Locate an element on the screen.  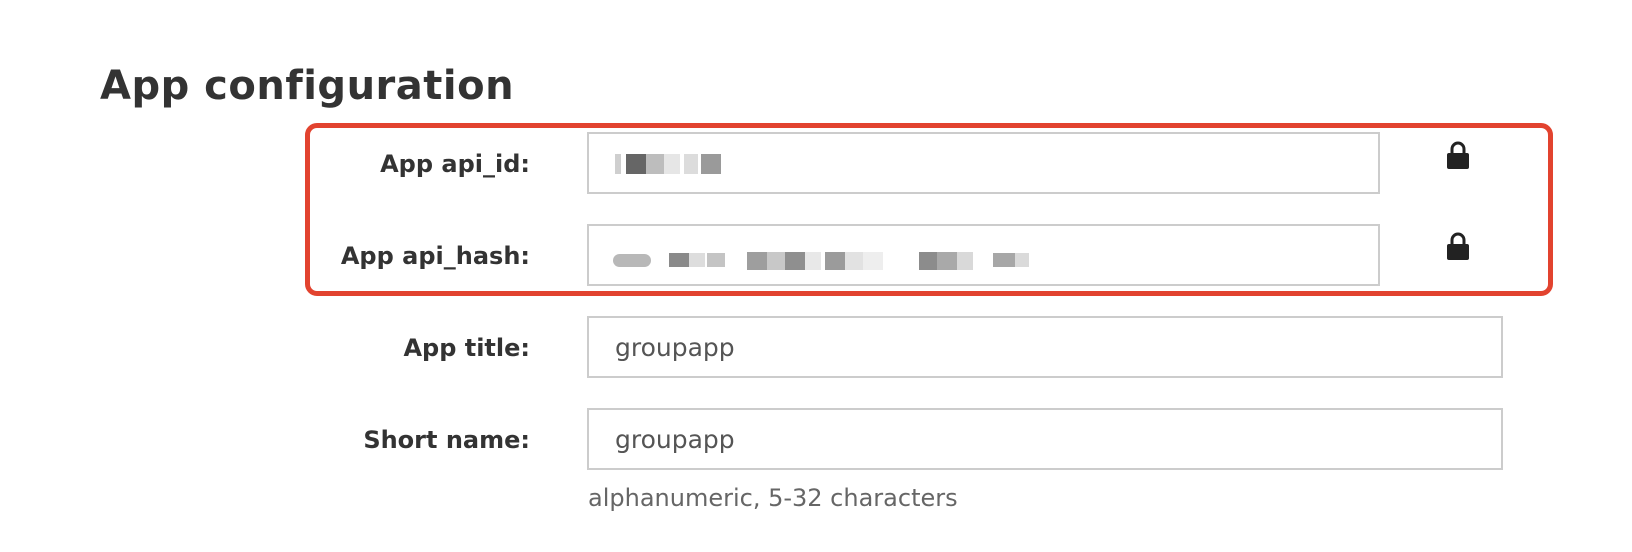
app-title-field is located at coordinates (1045, 347).